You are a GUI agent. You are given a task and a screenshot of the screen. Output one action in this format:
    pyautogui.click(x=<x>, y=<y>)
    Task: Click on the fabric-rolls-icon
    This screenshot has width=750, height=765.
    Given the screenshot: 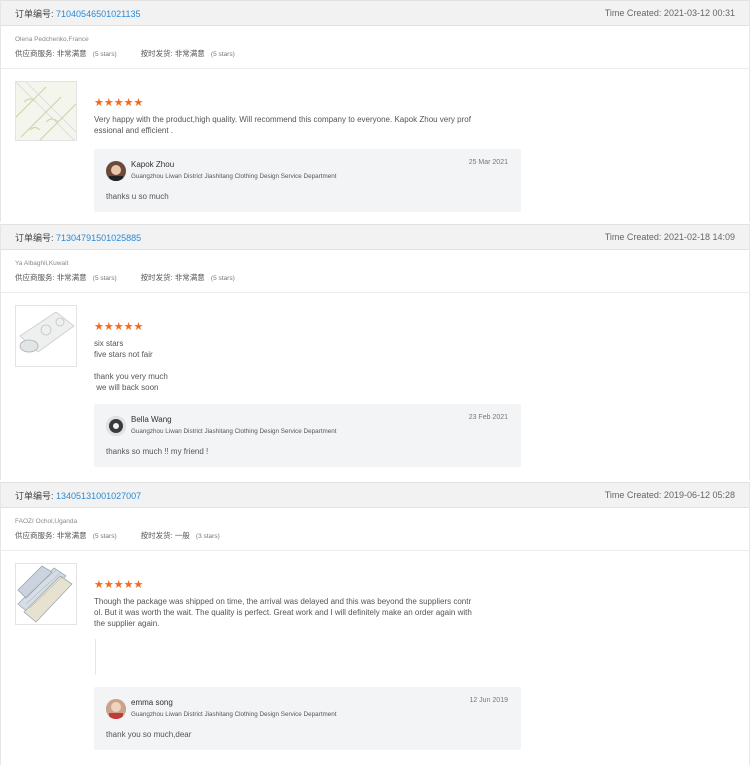 What is the action you would take?
    pyautogui.click(x=46, y=594)
    